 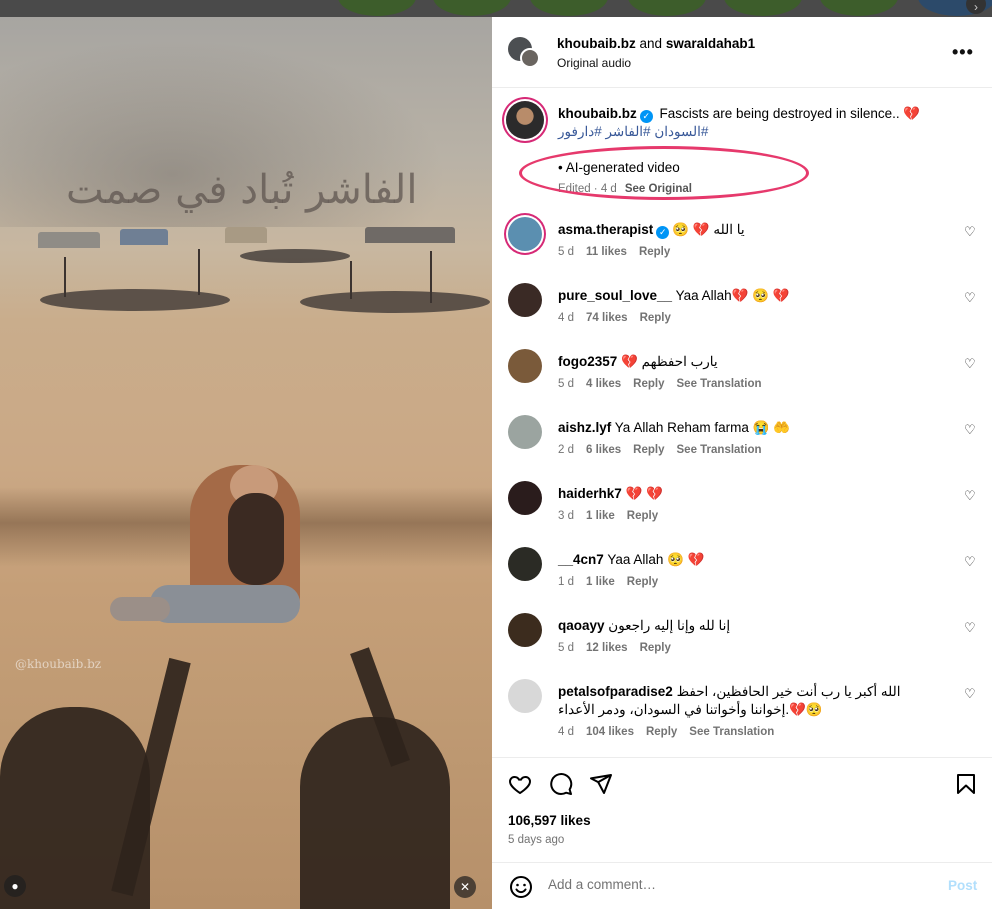 What do you see at coordinates (912, 113) in the screenshot?
I see `broken-heart-icon: 💔` at bounding box center [912, 113].